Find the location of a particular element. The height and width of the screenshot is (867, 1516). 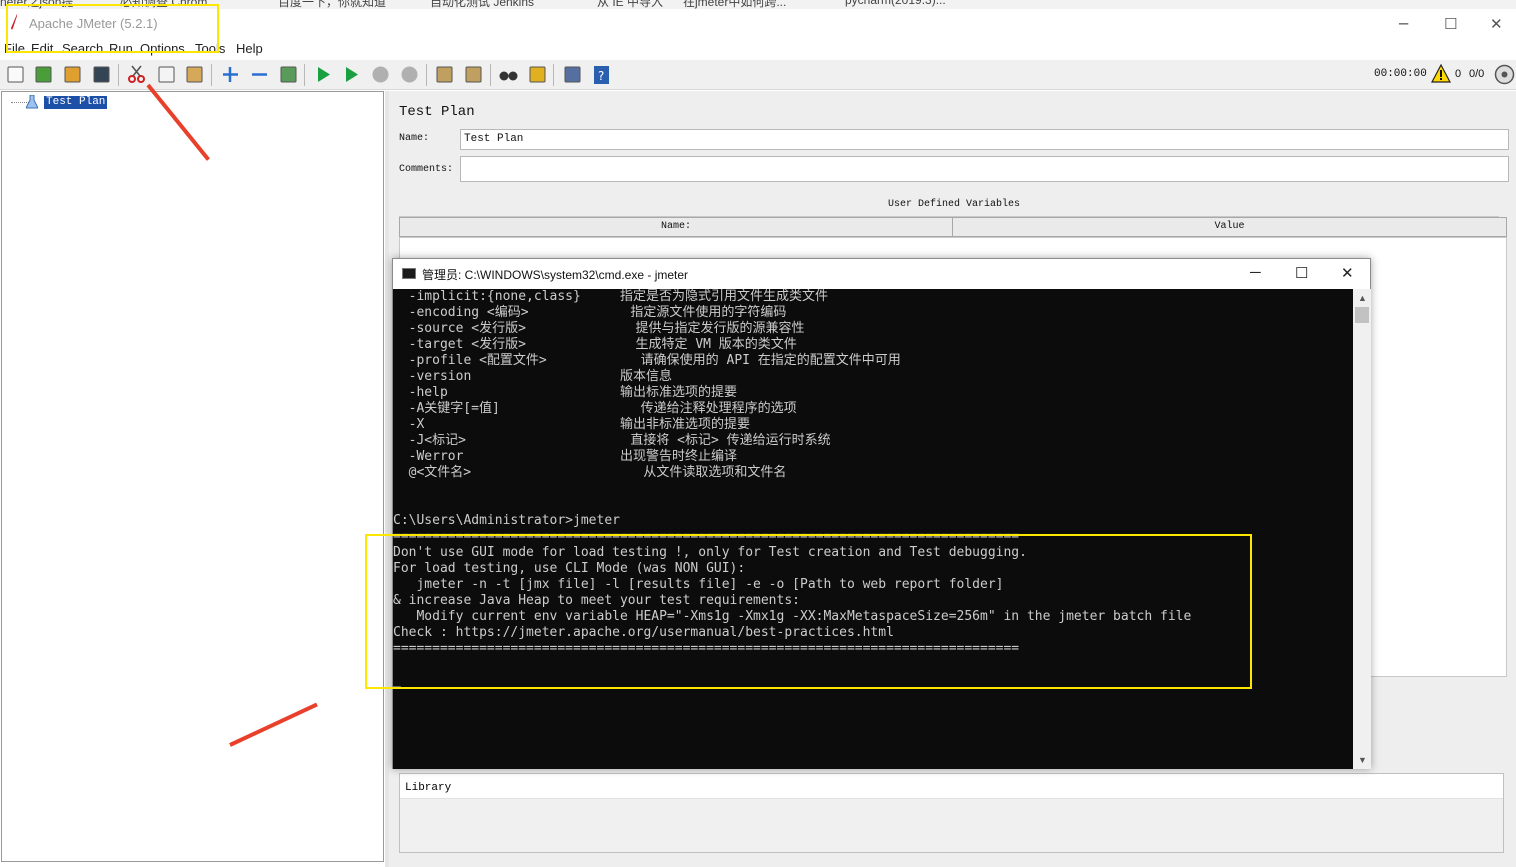

highlight-console-warning is located at coordinates (808, 611).